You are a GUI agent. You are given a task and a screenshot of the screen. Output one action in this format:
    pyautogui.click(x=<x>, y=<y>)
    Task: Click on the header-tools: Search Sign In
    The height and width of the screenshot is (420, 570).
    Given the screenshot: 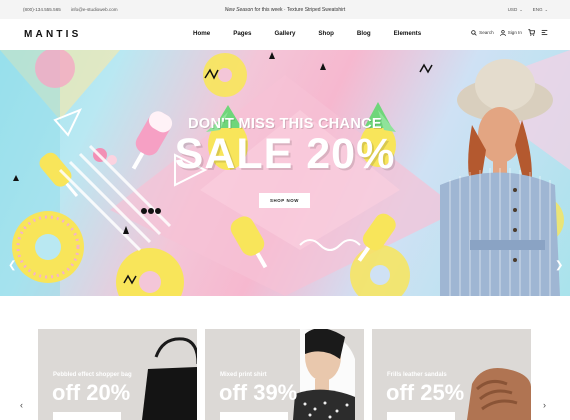 What is the action you would take?
    pyautogui.click(x=509, y=32)
    